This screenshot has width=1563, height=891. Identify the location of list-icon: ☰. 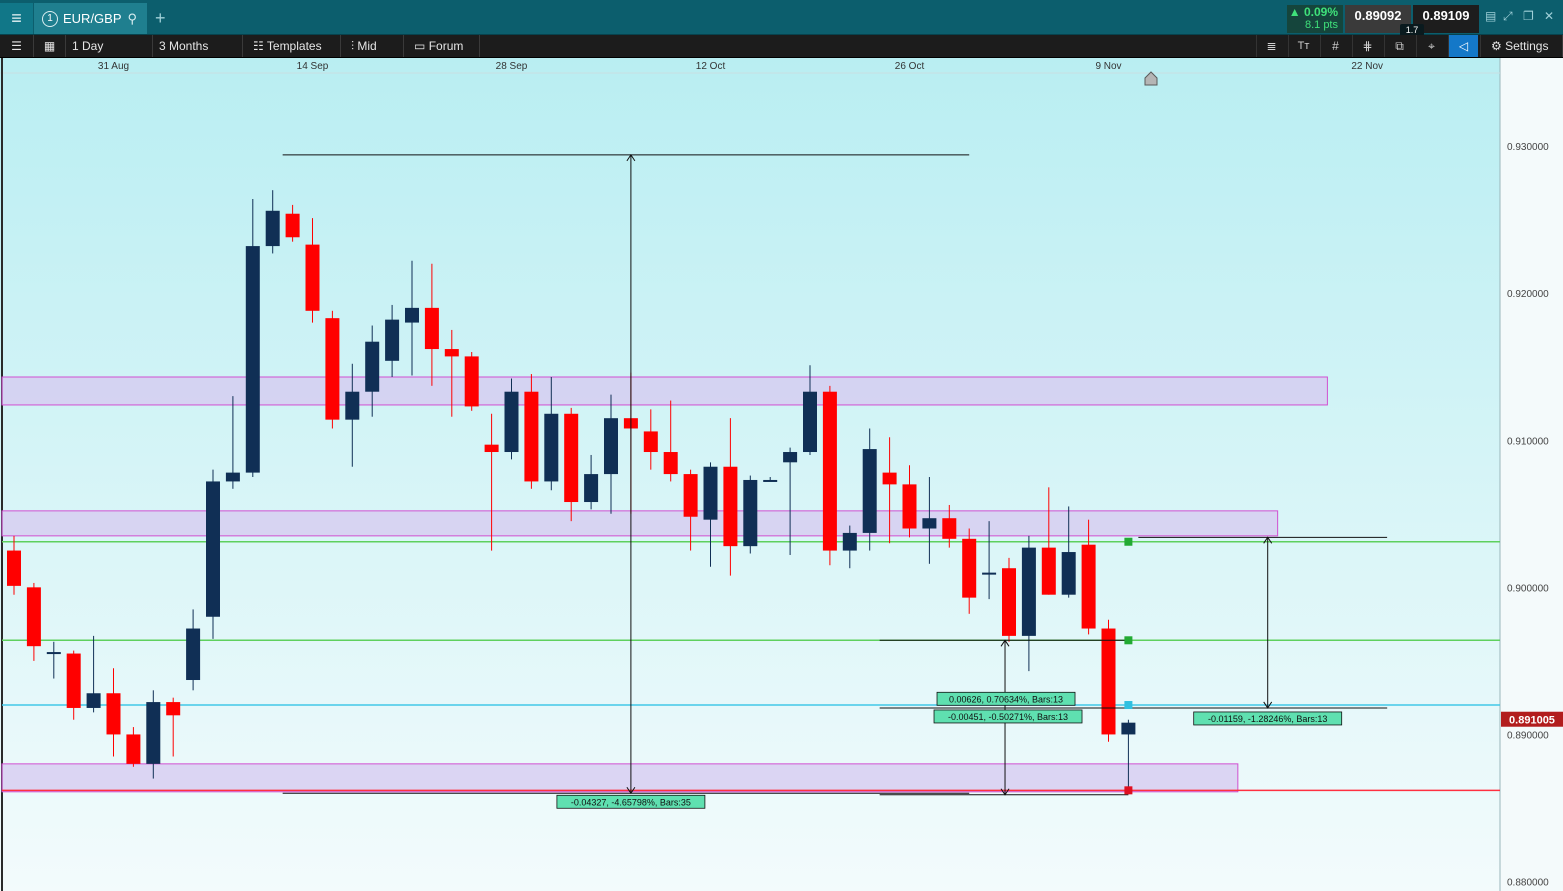
(17, 46).